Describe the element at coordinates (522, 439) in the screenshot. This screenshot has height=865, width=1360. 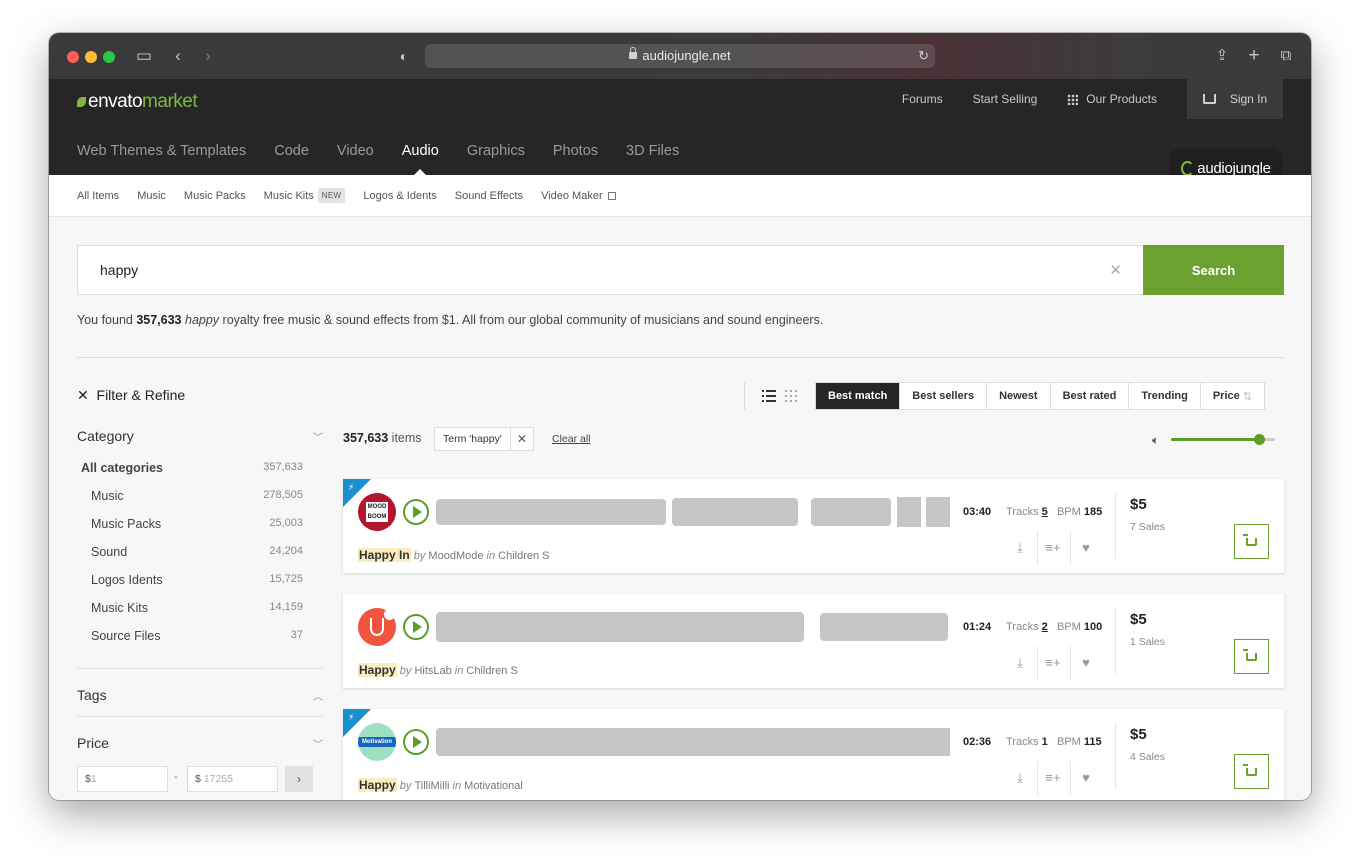
I see `remove-filter-icon: ✕` at that location.